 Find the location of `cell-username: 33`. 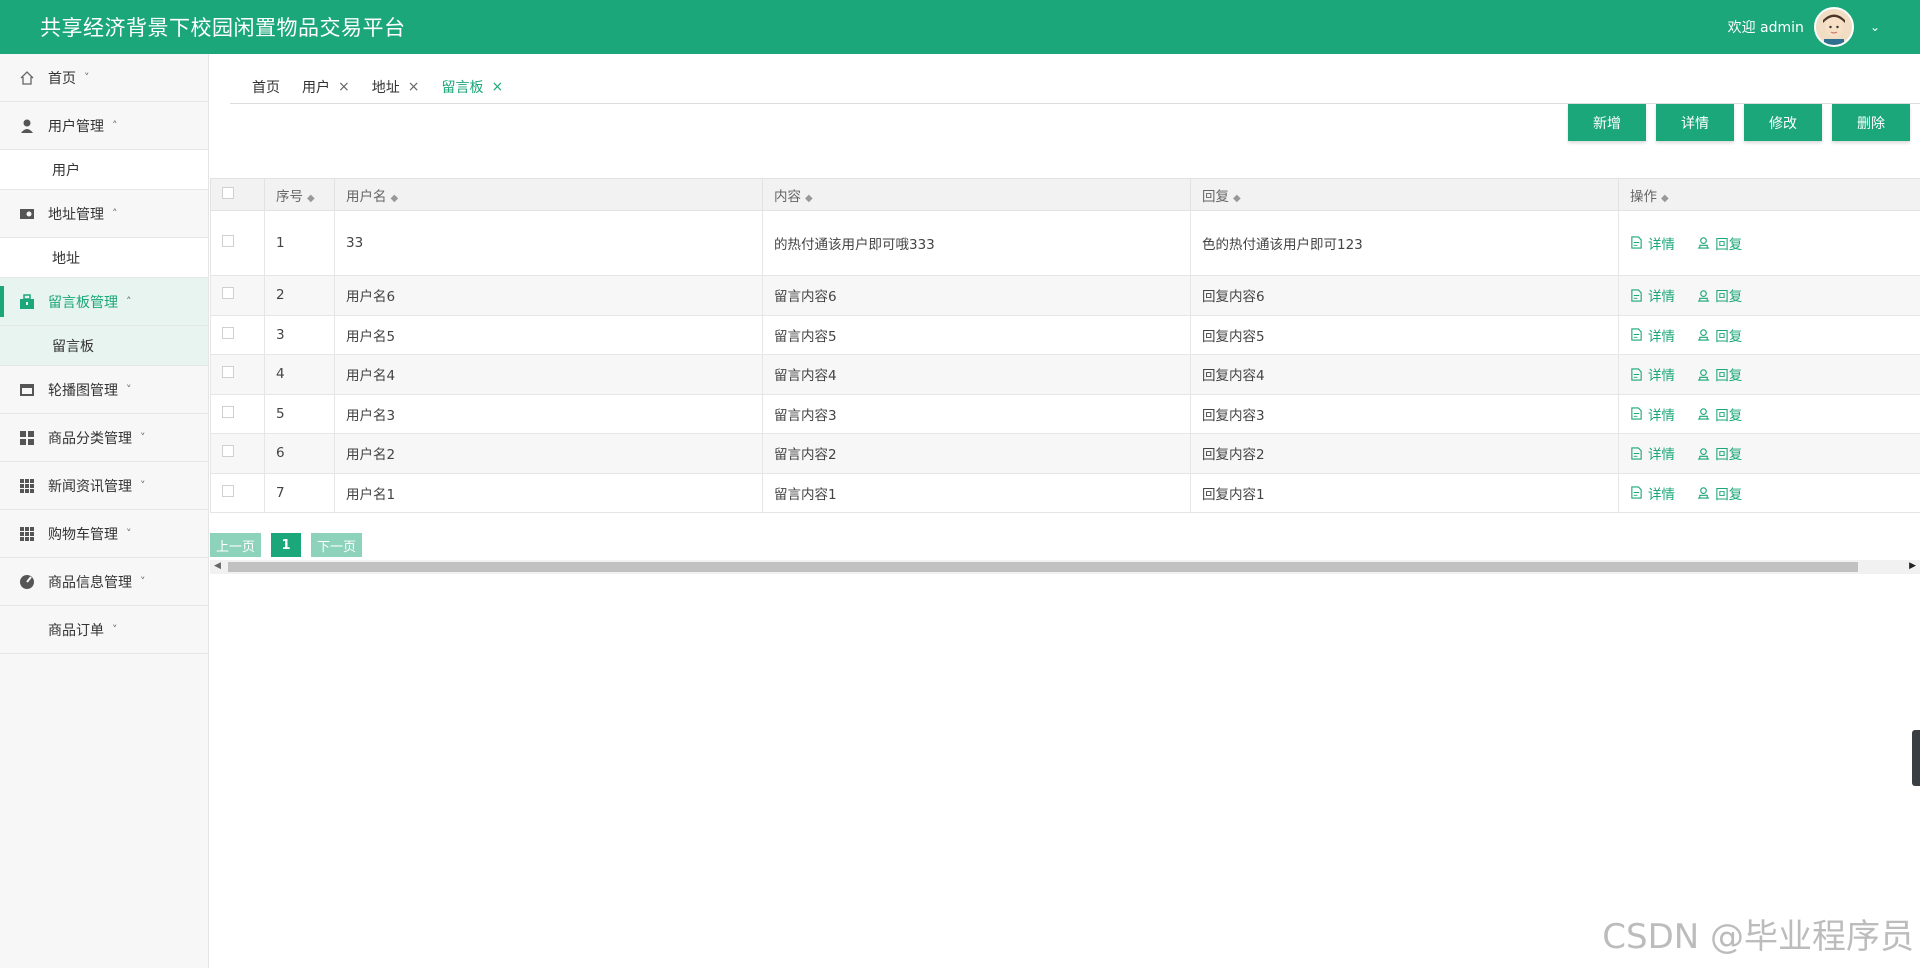

cell-username: 33 is located at coordinates (548, 243).